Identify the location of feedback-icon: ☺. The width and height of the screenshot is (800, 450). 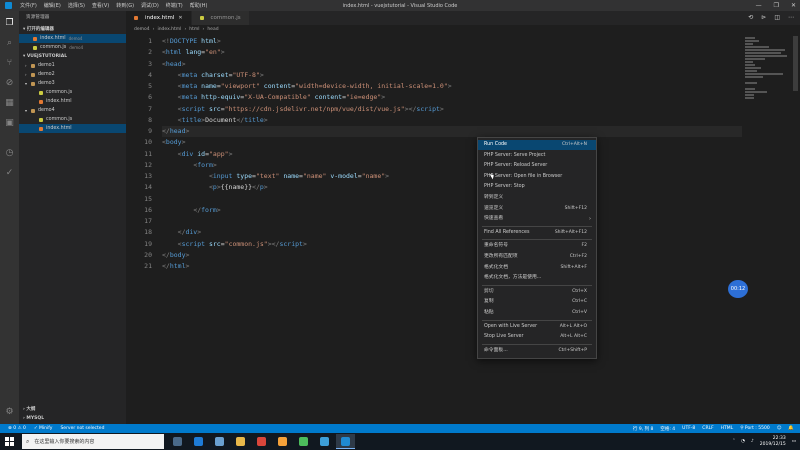
(779, 428).